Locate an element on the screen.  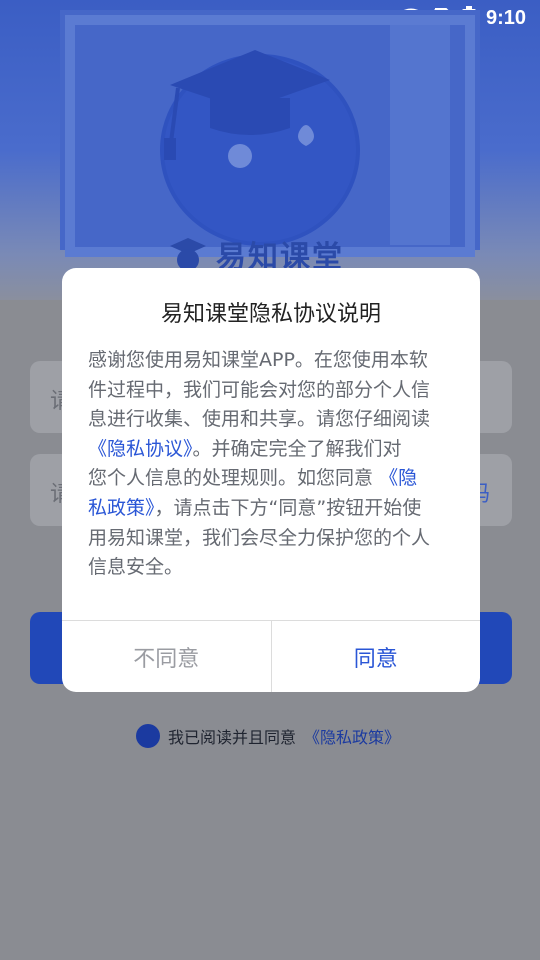
privacy-policy-link: 《隐私政策》 is located at coordinates (352, 736).